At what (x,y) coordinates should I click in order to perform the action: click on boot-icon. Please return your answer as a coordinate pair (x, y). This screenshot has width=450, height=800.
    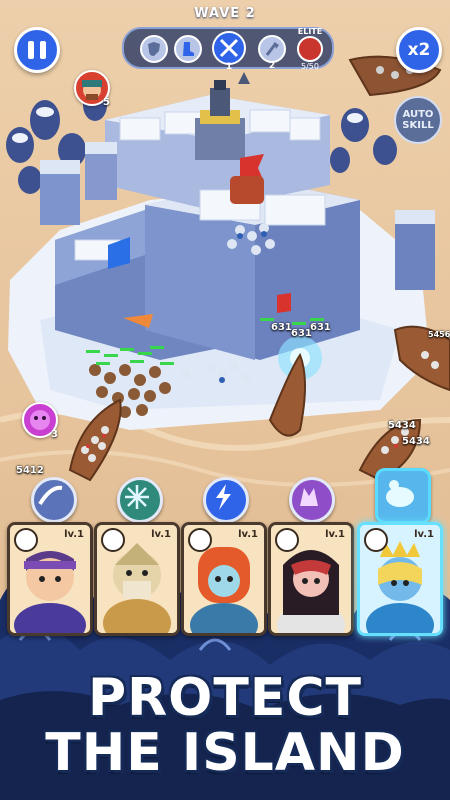
    Looking at the image, I should click on (188, 49).